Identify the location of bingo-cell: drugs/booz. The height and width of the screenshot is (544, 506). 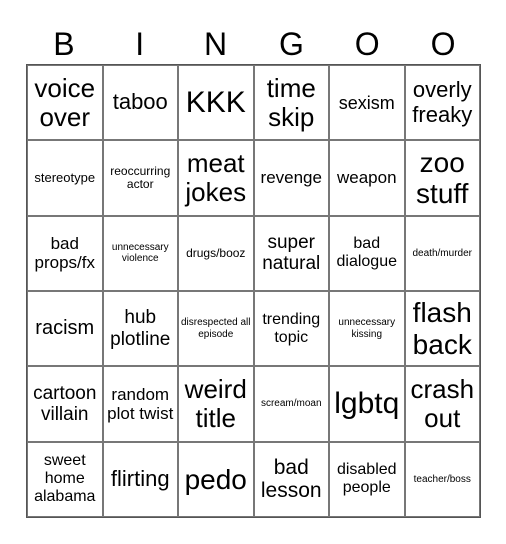
(216, 253).